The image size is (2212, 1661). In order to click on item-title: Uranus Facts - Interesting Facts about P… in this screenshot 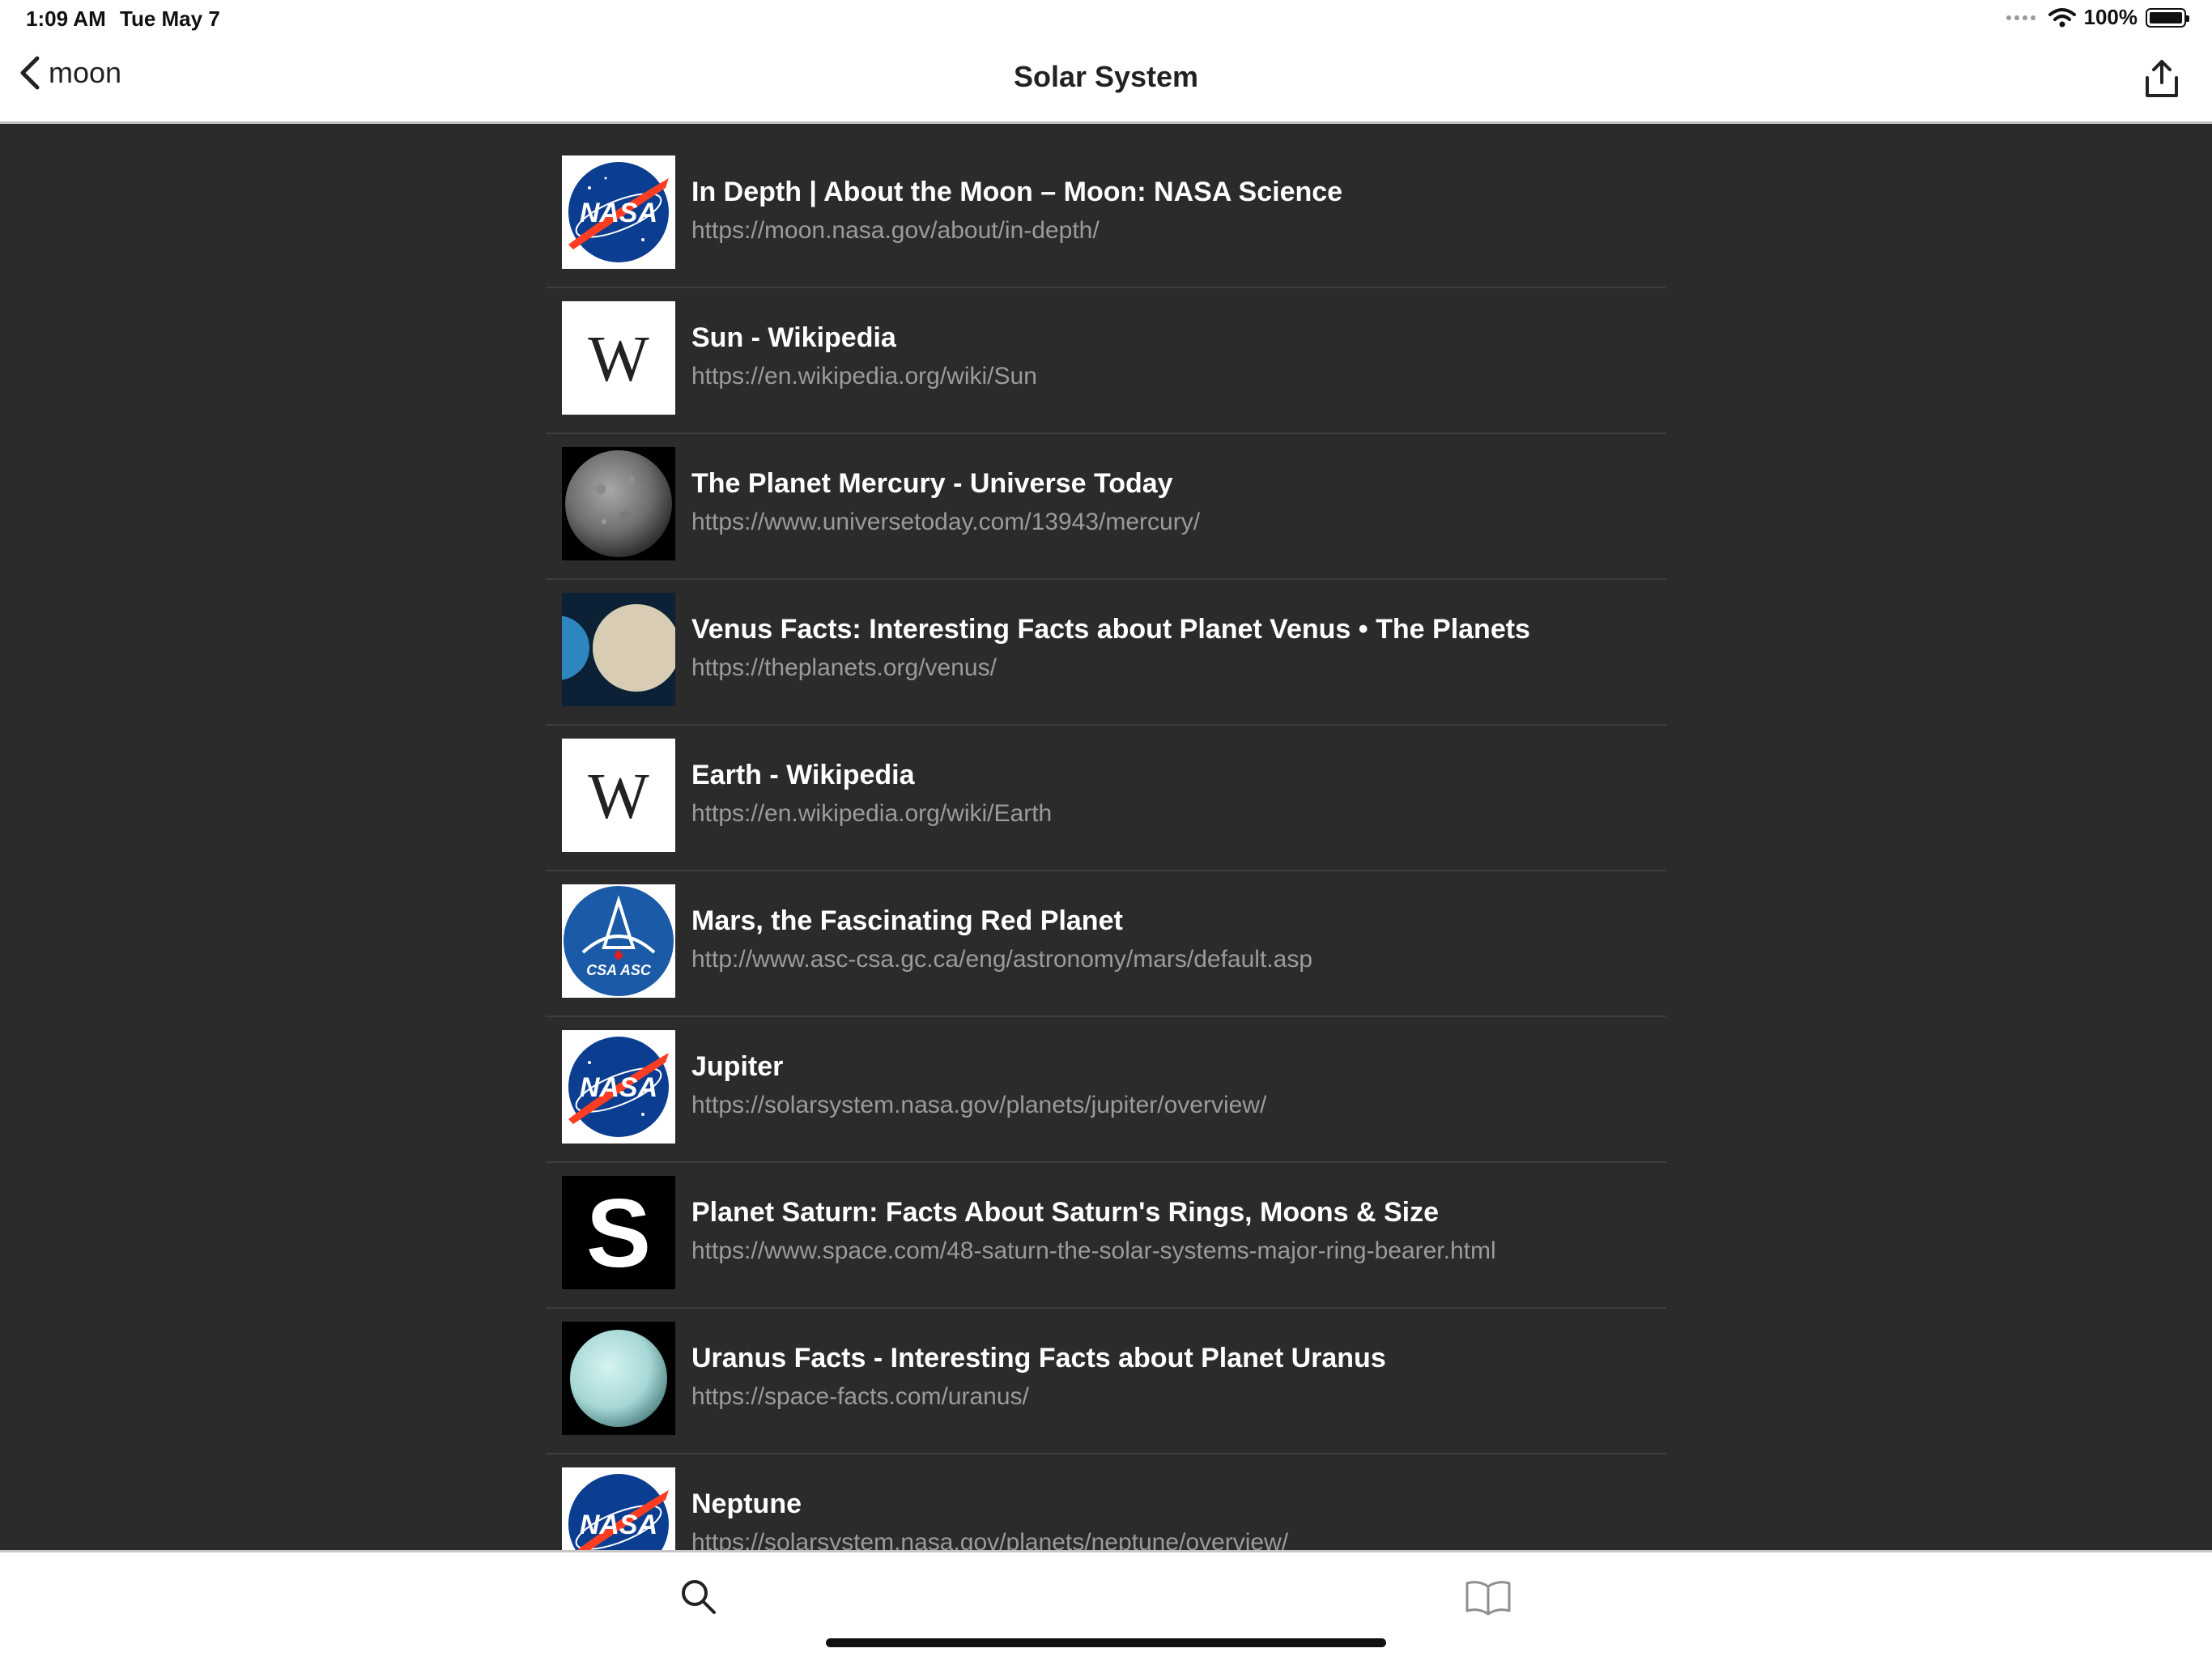, I will do `click(1038, 1358)`.